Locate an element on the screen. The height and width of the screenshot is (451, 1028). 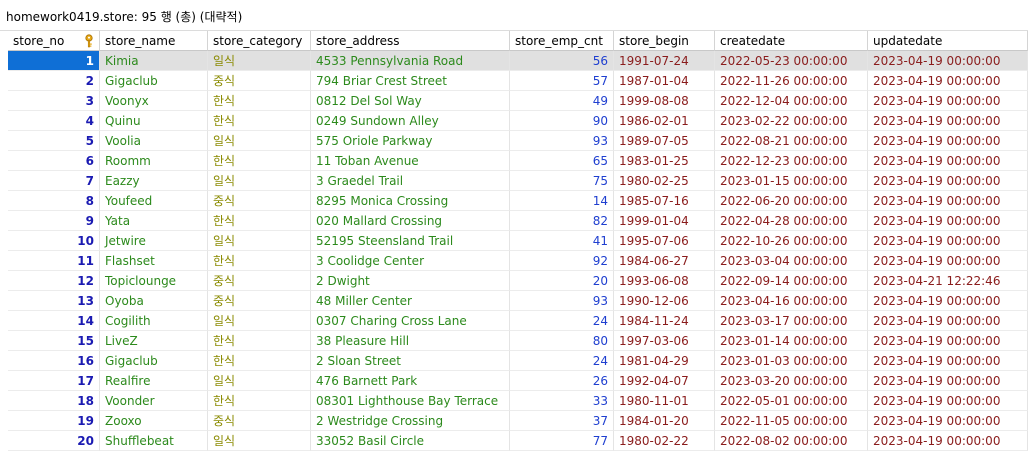
cell-store-no: 10 is located at coordinates (54, 241).